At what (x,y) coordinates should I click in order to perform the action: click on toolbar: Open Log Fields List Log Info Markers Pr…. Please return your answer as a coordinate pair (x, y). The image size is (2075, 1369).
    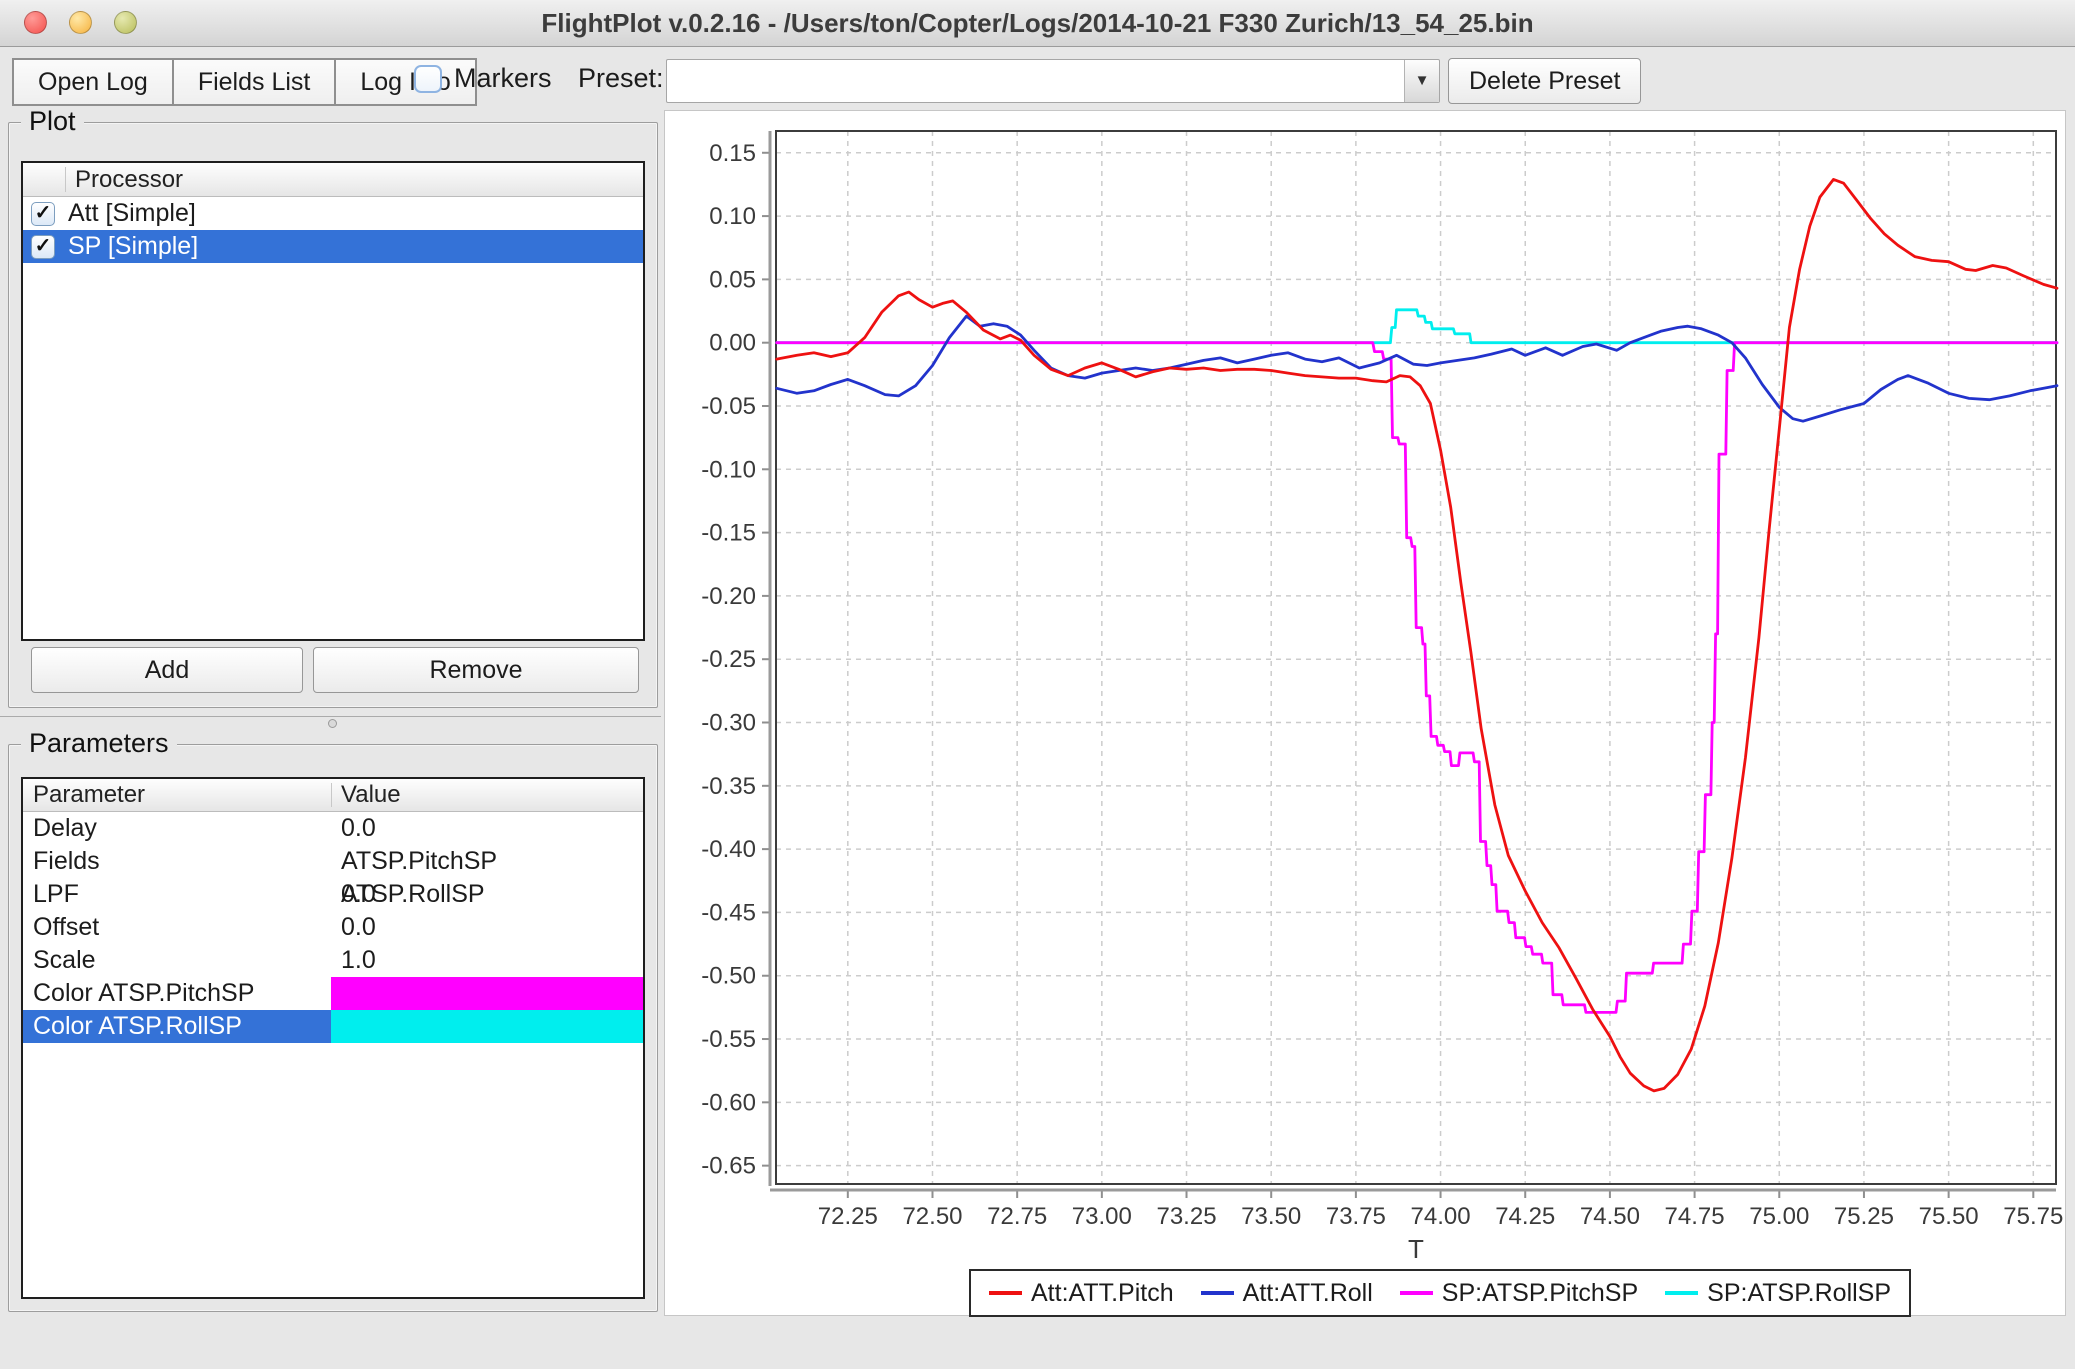
    Looking at the image, I should click on (1037, 80).